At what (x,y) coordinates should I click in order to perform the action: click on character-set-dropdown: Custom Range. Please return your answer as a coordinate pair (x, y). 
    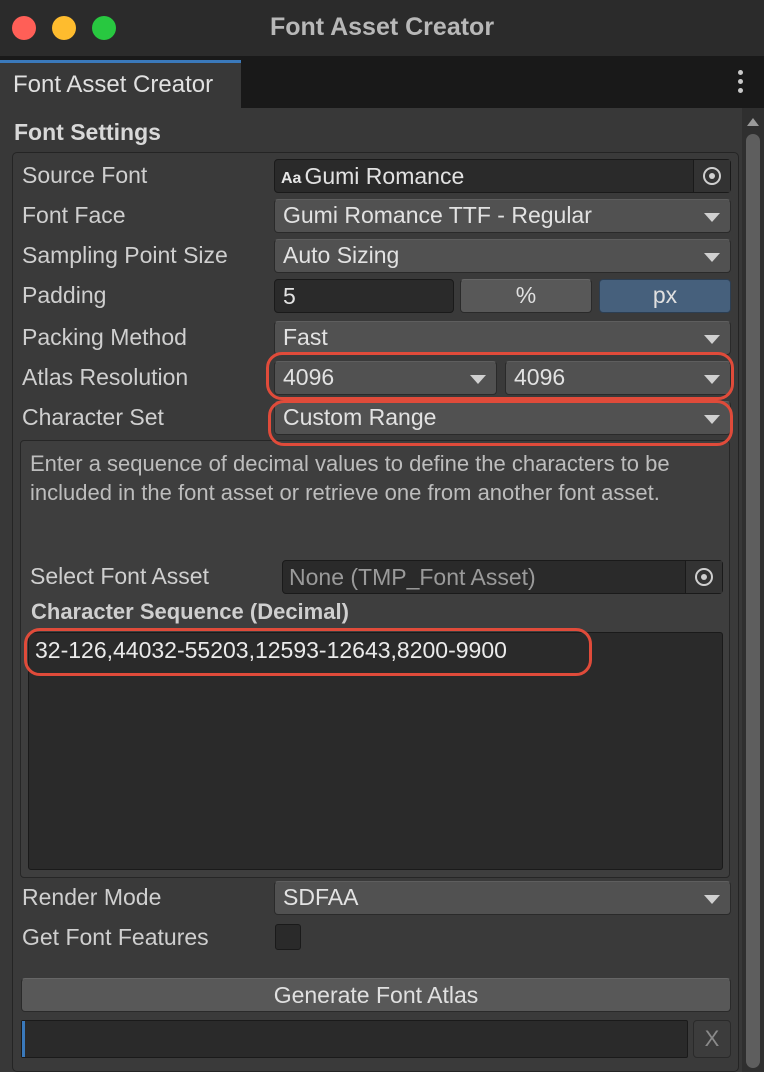
    Looking at the image, I should click on (502, 418).